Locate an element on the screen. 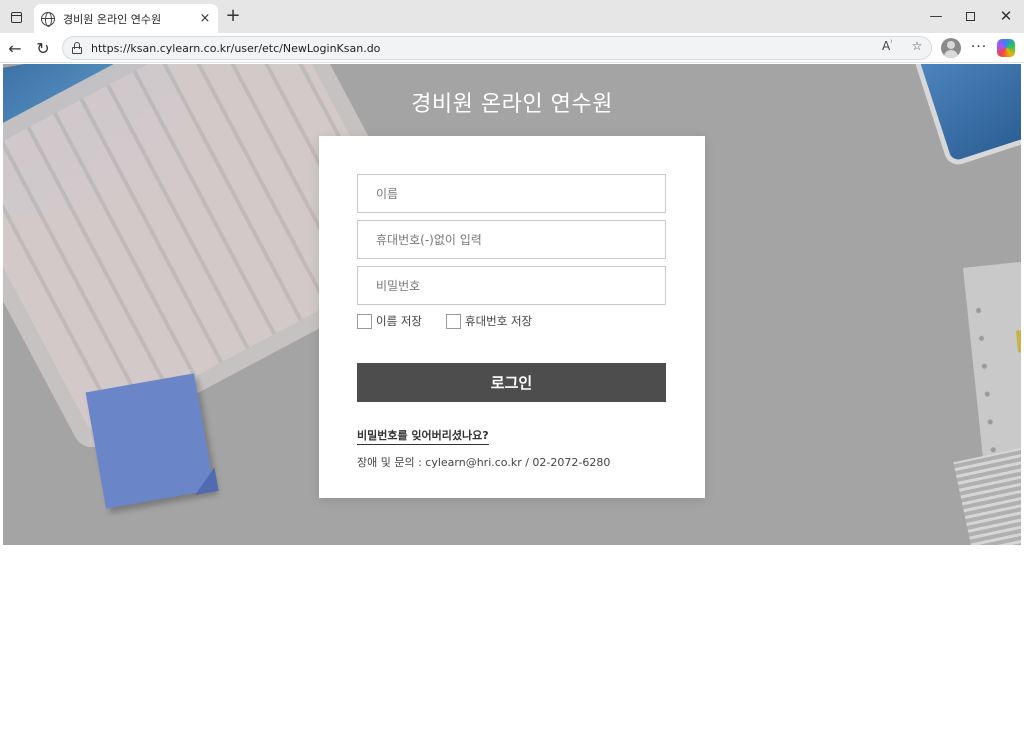 Image resolution: width=1024 pixels, height=752 pixels. save-name-option: 이름 저장 is located at coordinates (389, 321).